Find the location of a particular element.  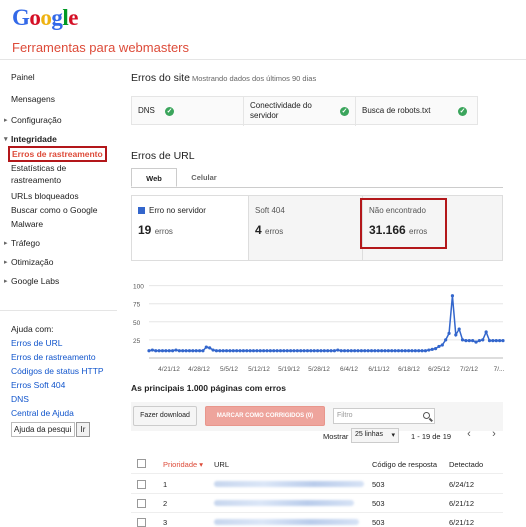

sidebar-item-malware: Malware is located at coordinates (27, 224).